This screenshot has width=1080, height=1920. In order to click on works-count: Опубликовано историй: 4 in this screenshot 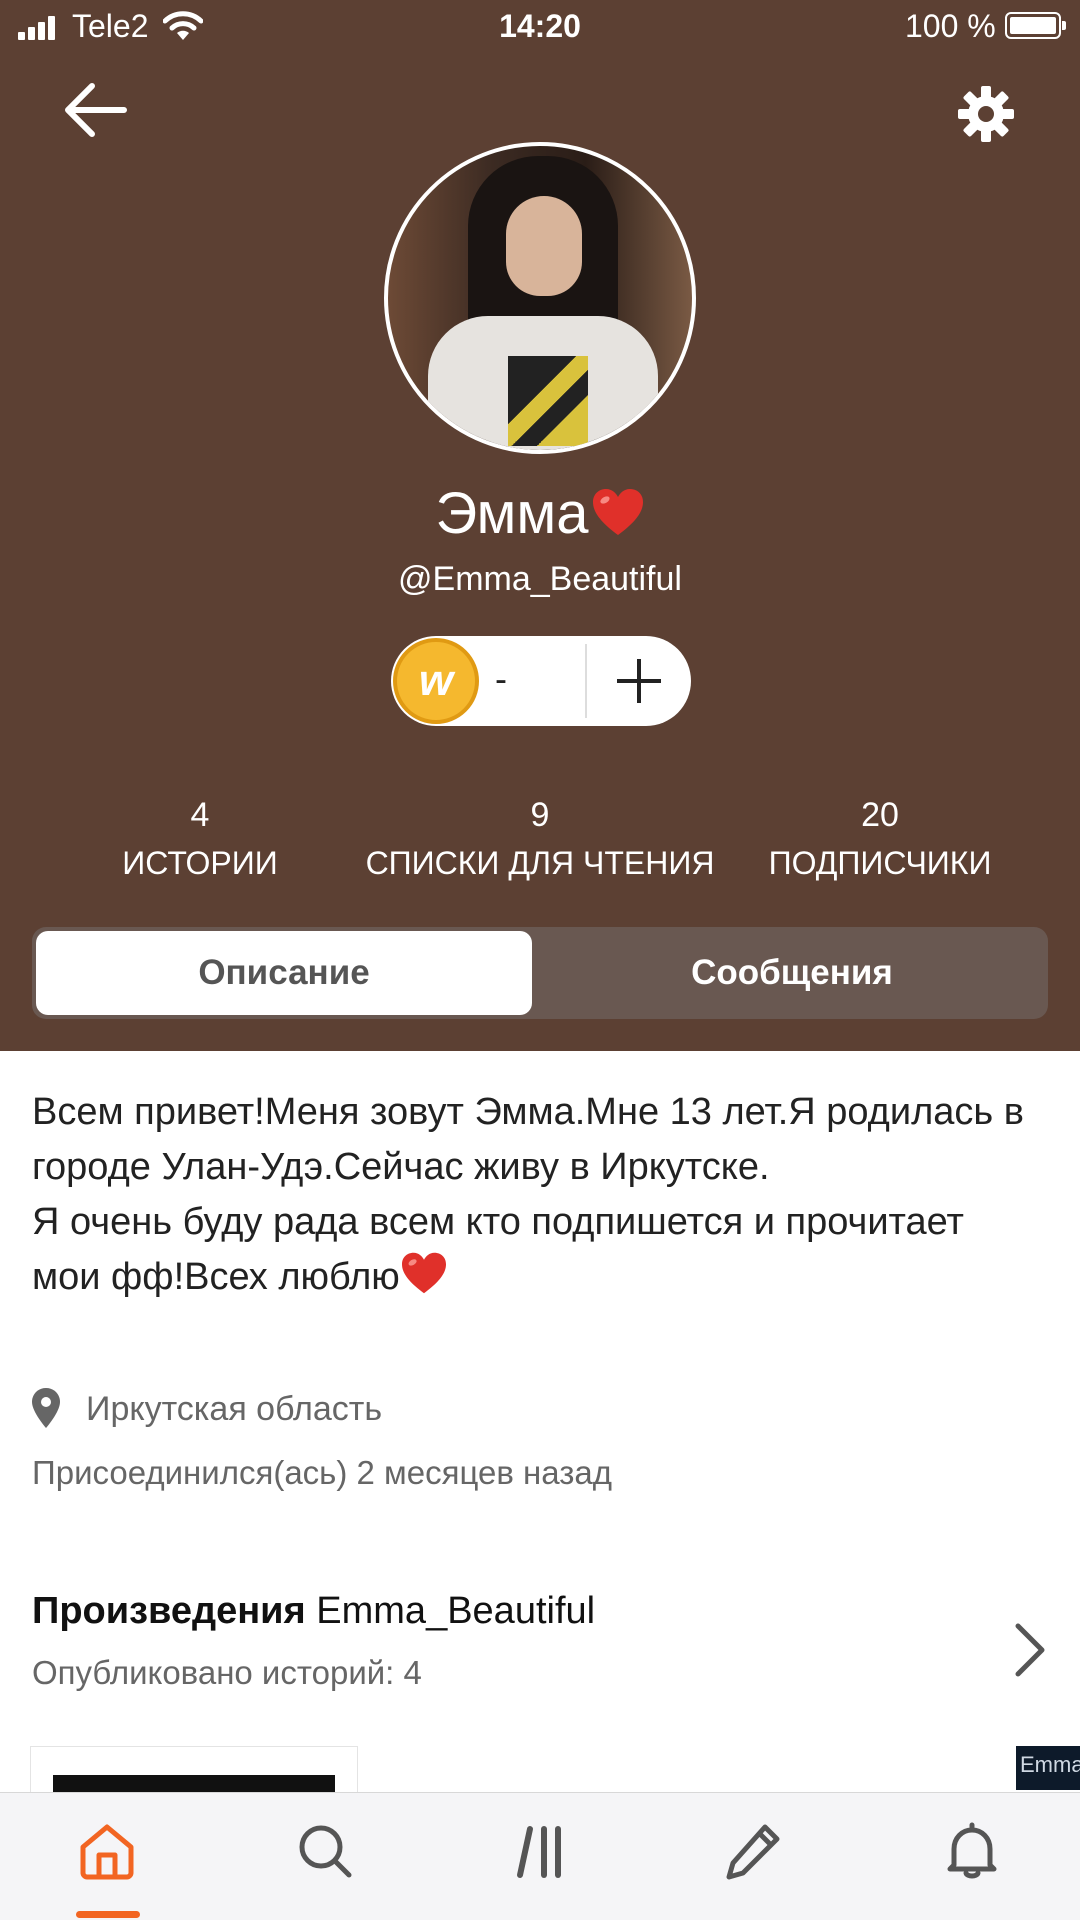, I will do `click(227, 1672)`.